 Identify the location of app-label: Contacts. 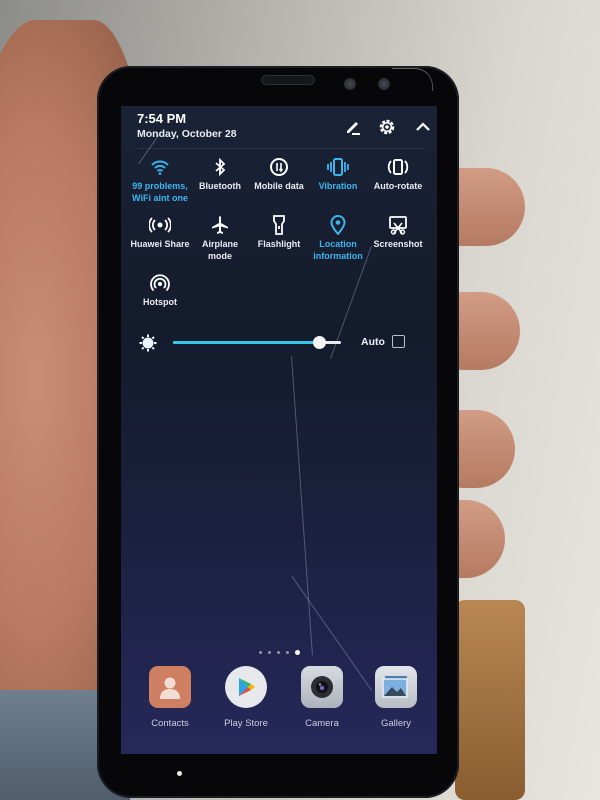
(170, 723).